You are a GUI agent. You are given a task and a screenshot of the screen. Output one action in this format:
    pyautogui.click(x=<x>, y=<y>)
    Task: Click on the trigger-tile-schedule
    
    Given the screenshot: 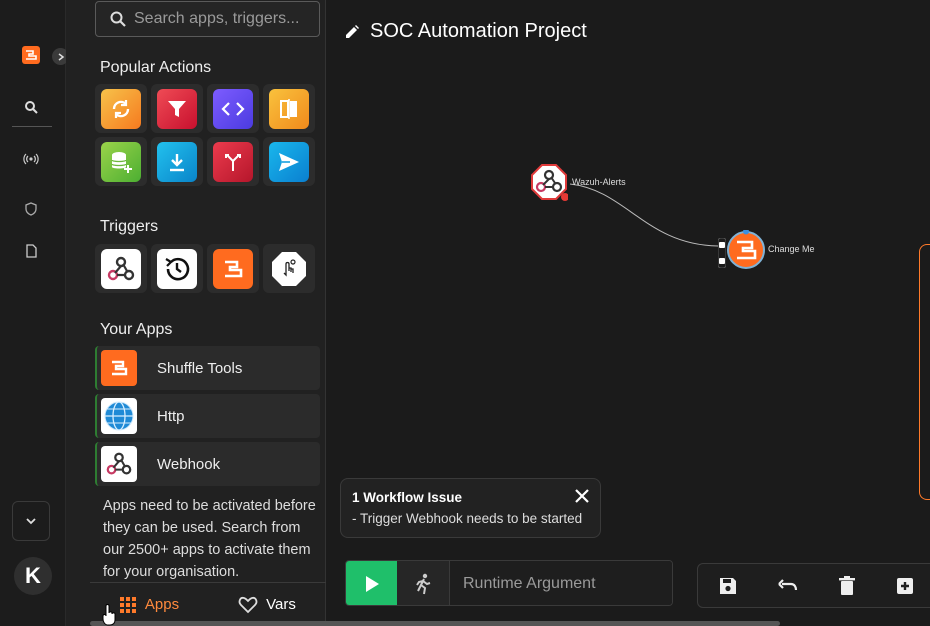 What is the action you would take?
    pyautogui.click(x=177, y=268)
    